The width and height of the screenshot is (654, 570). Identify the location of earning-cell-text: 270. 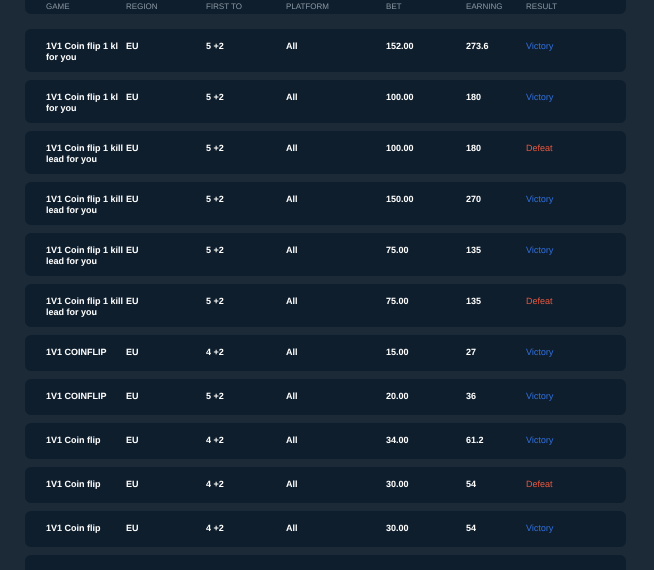
(474, 200).